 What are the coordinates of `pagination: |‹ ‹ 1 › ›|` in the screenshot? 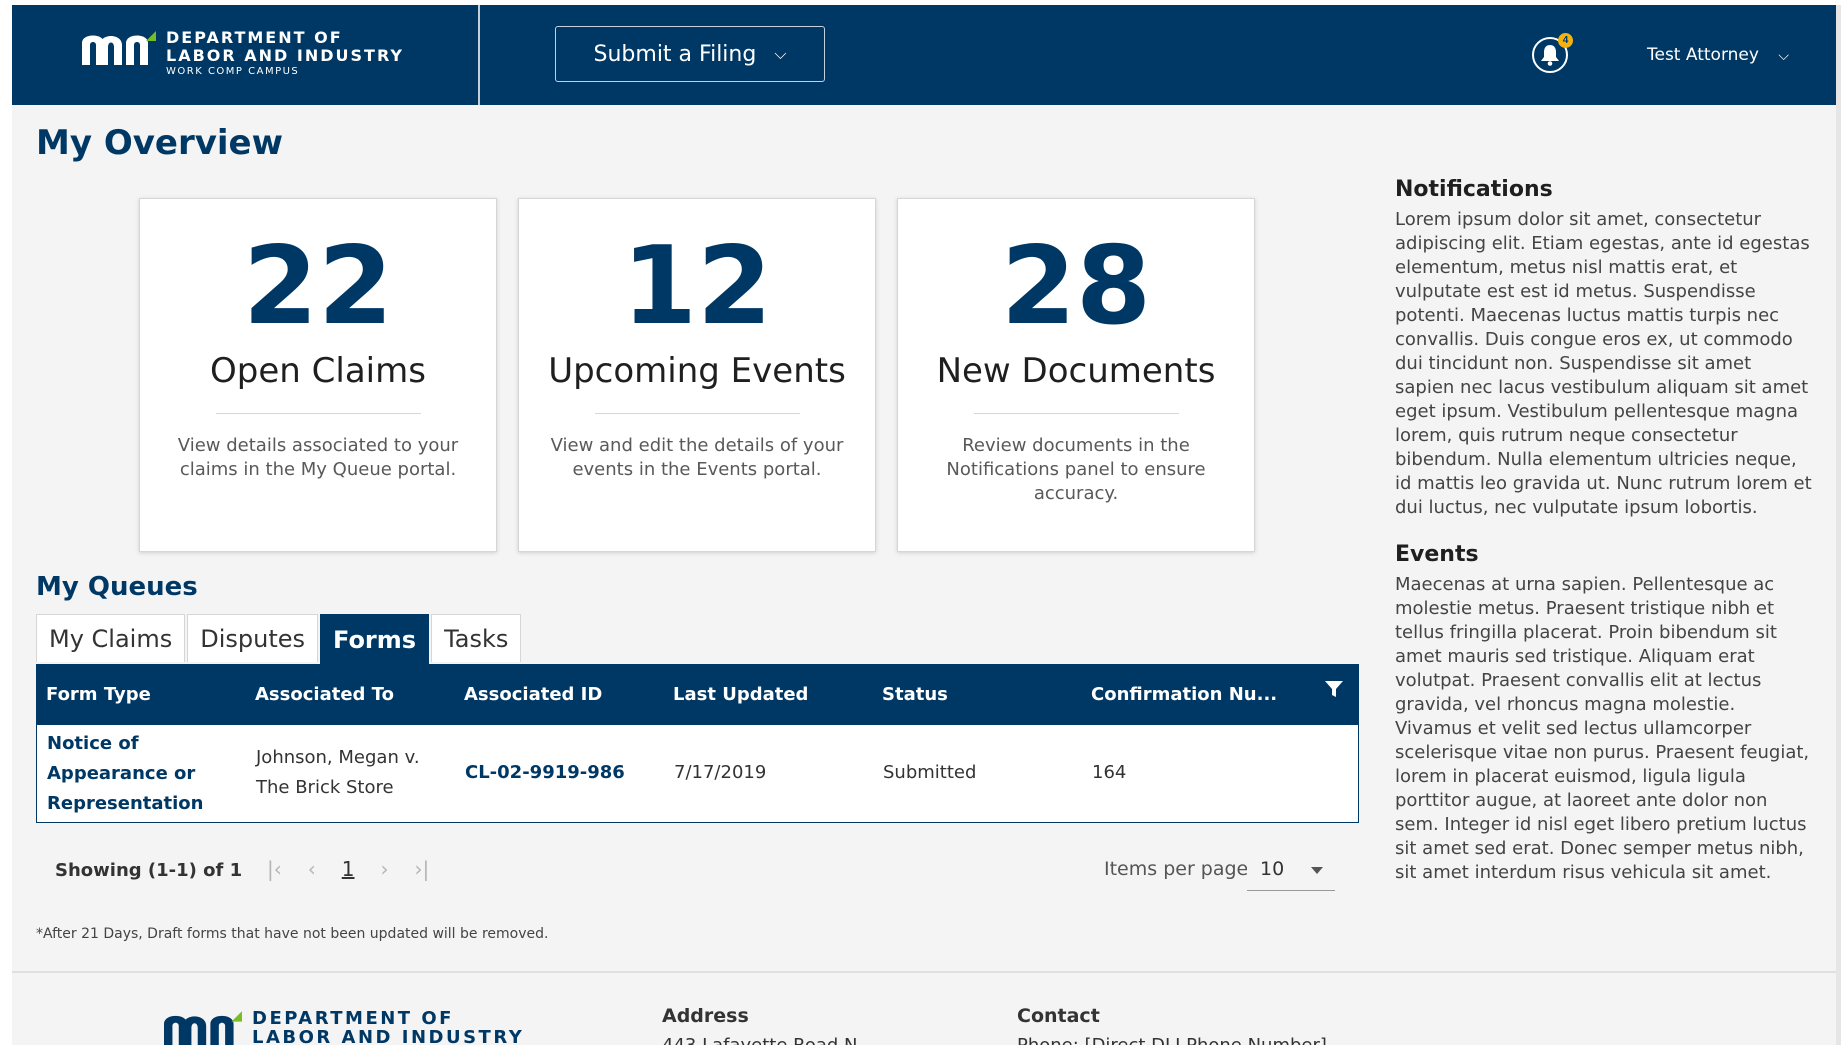 It's located at (361, 869).